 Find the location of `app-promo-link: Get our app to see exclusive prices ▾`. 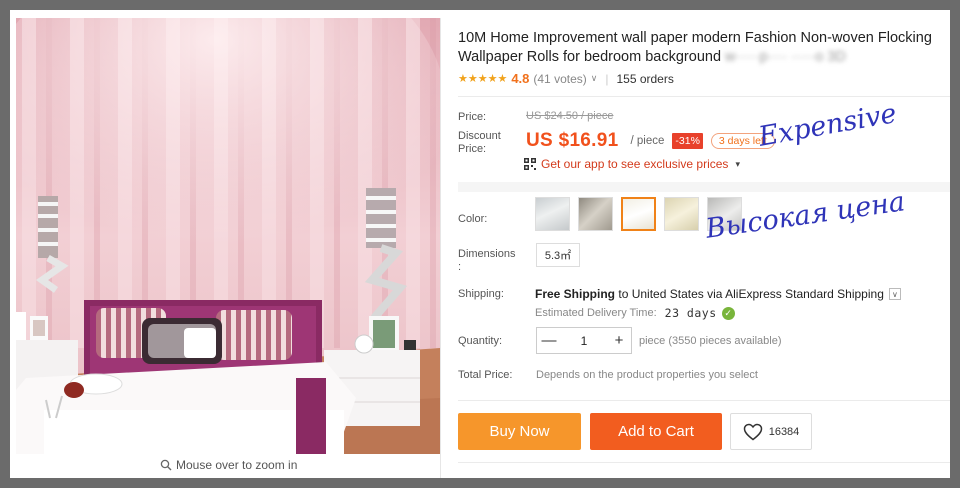

app-promo-link: Get our app to see exclusive prices ▾ is located at coordinates (632, 164).